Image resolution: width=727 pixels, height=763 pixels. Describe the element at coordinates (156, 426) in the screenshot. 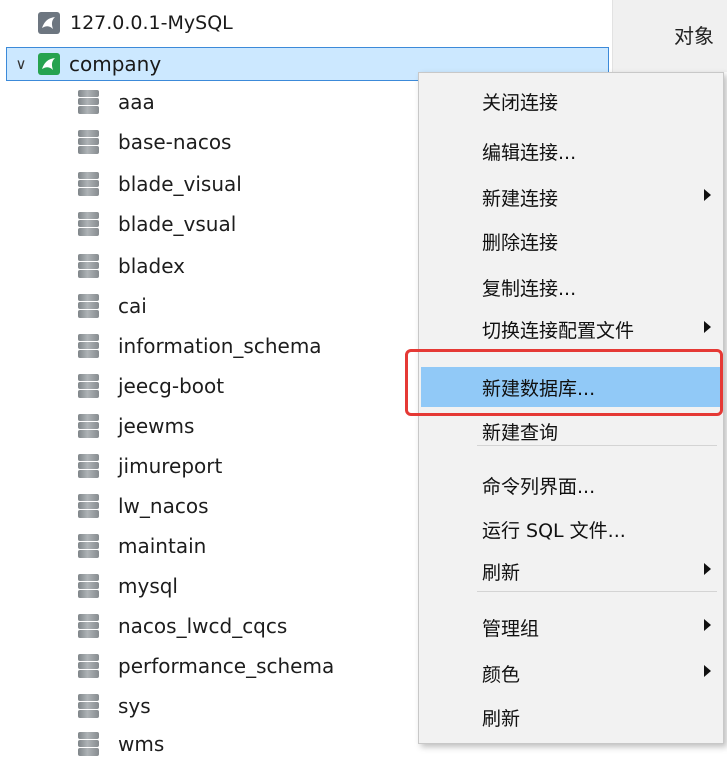

I see `database-label: jeewms` at that location.